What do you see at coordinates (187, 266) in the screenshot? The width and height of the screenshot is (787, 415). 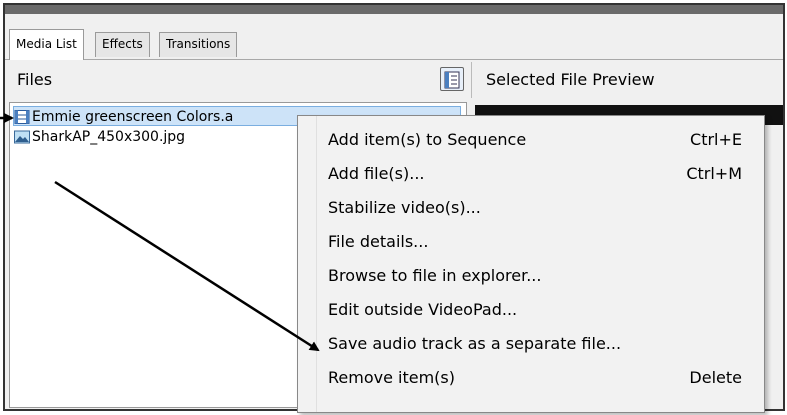 I see `annotation-arrow` at bounding box center [187, 266].